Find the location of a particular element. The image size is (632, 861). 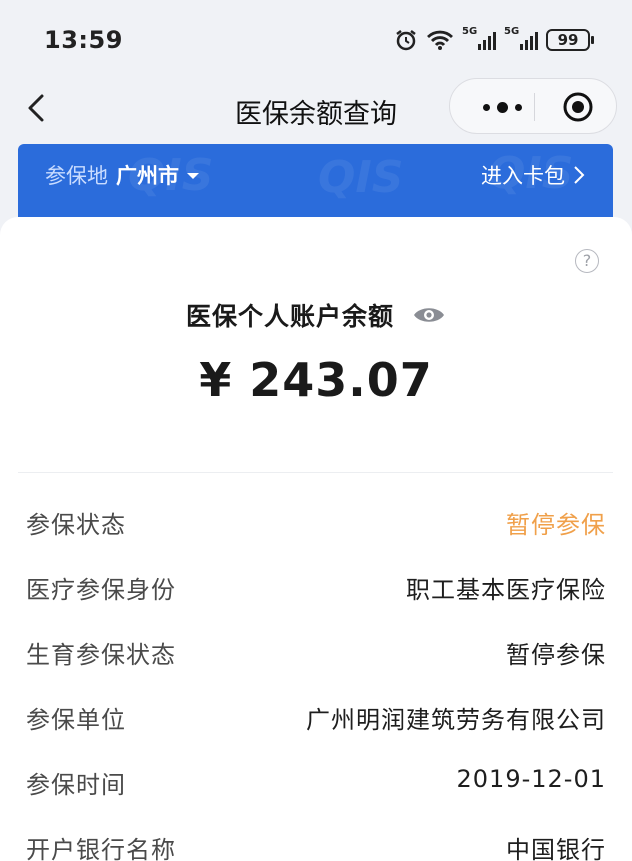

balance-amount: ¥ 243.07 is located at coordinates (316, 380).